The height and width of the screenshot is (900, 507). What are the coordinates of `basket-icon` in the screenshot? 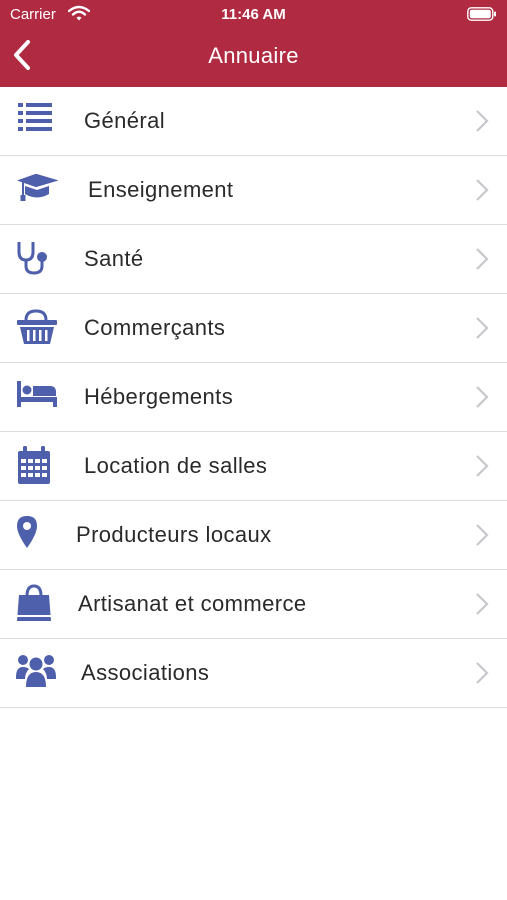 It's located at (37, 328).